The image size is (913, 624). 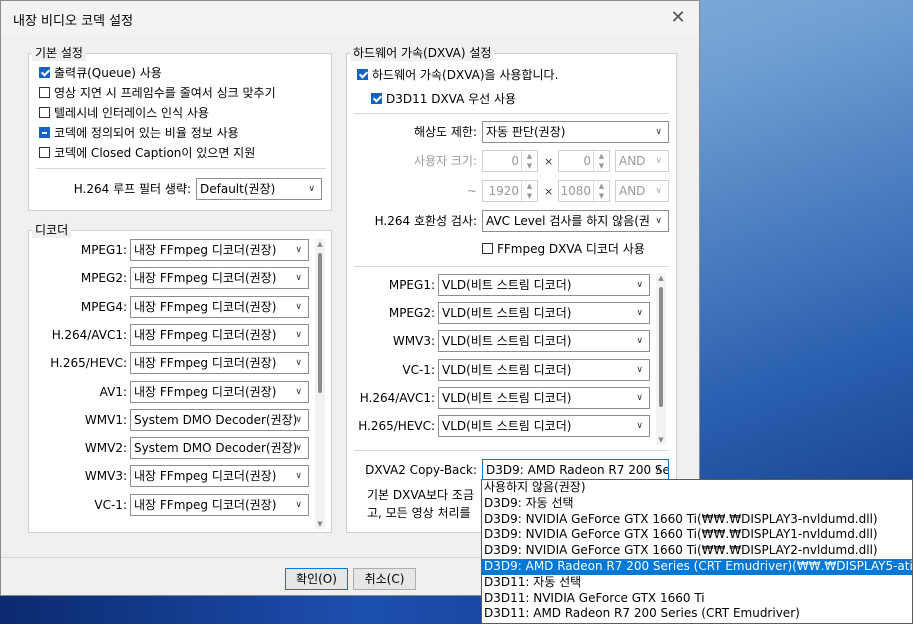 I want to click on close-icon: ✕, so click(x=678, y=18).